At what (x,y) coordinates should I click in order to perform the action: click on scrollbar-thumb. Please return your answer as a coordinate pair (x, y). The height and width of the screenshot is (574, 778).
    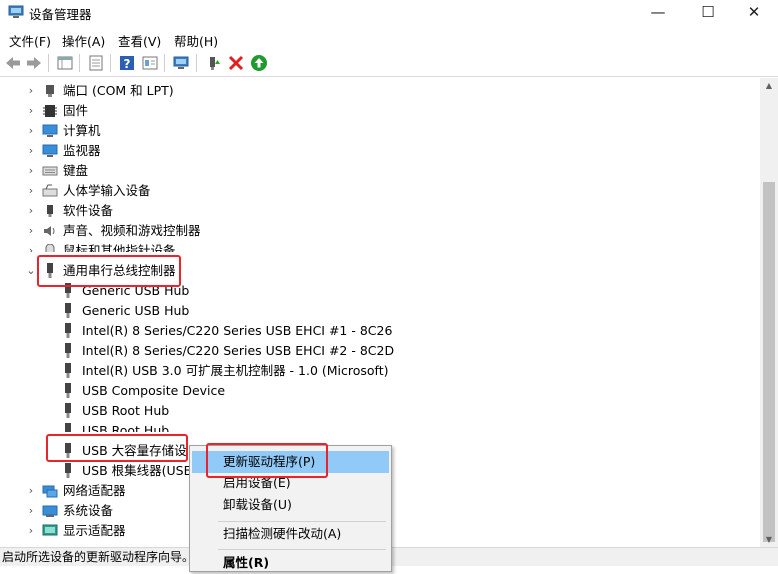
    Looking at the image, I should click on (769, 362).